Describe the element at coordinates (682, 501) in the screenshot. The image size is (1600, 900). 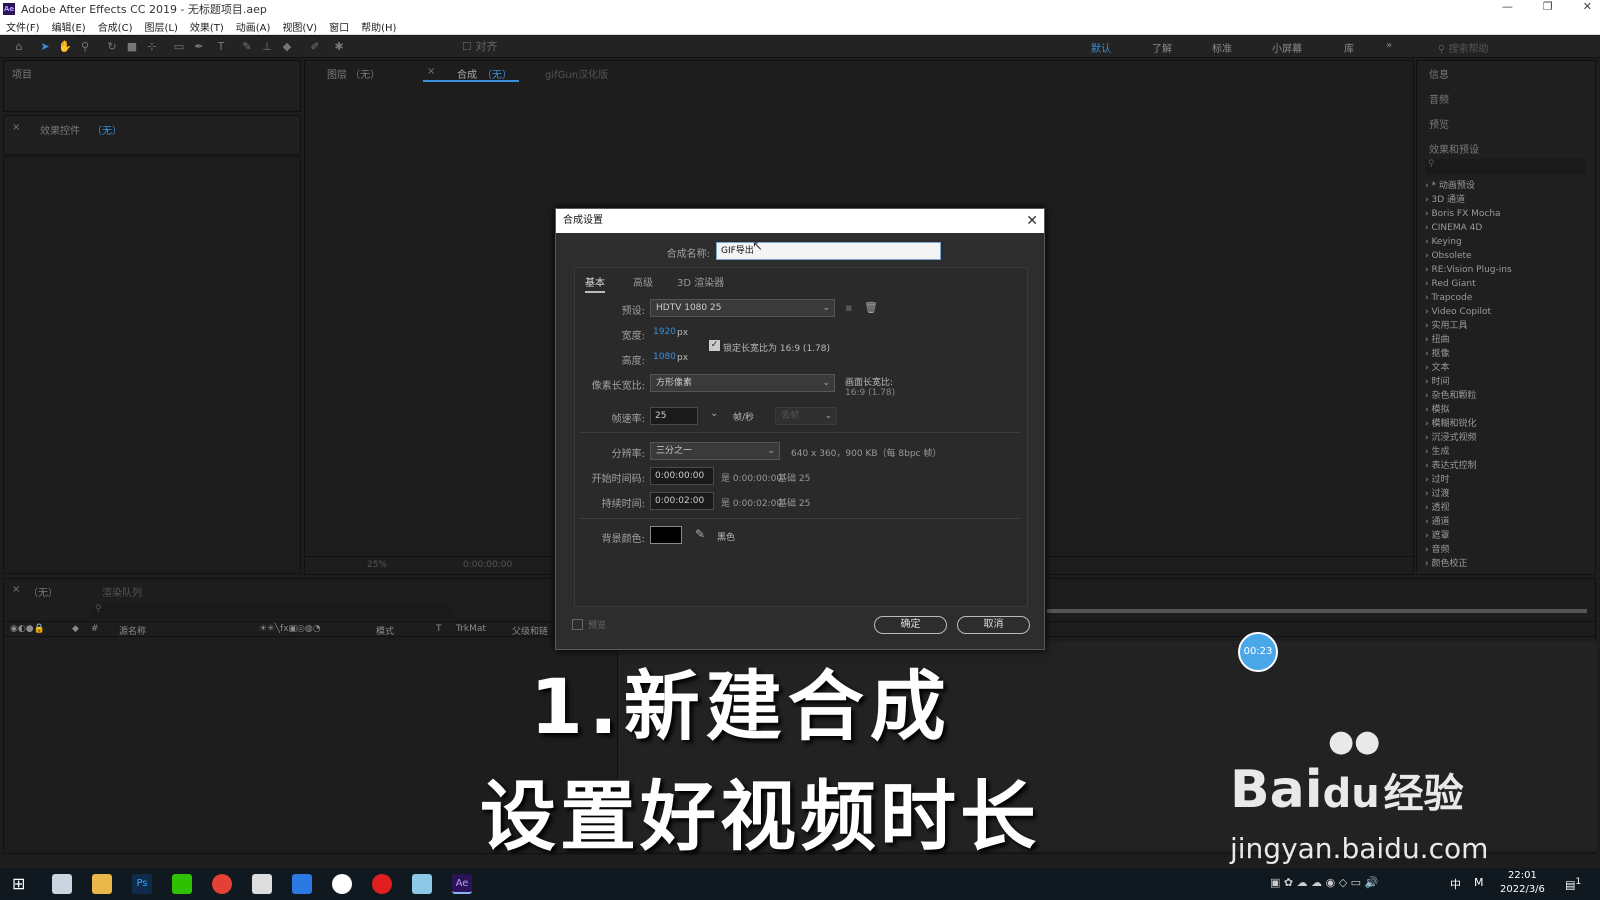
I see `duration-input: 0:00:02:00` at that location.